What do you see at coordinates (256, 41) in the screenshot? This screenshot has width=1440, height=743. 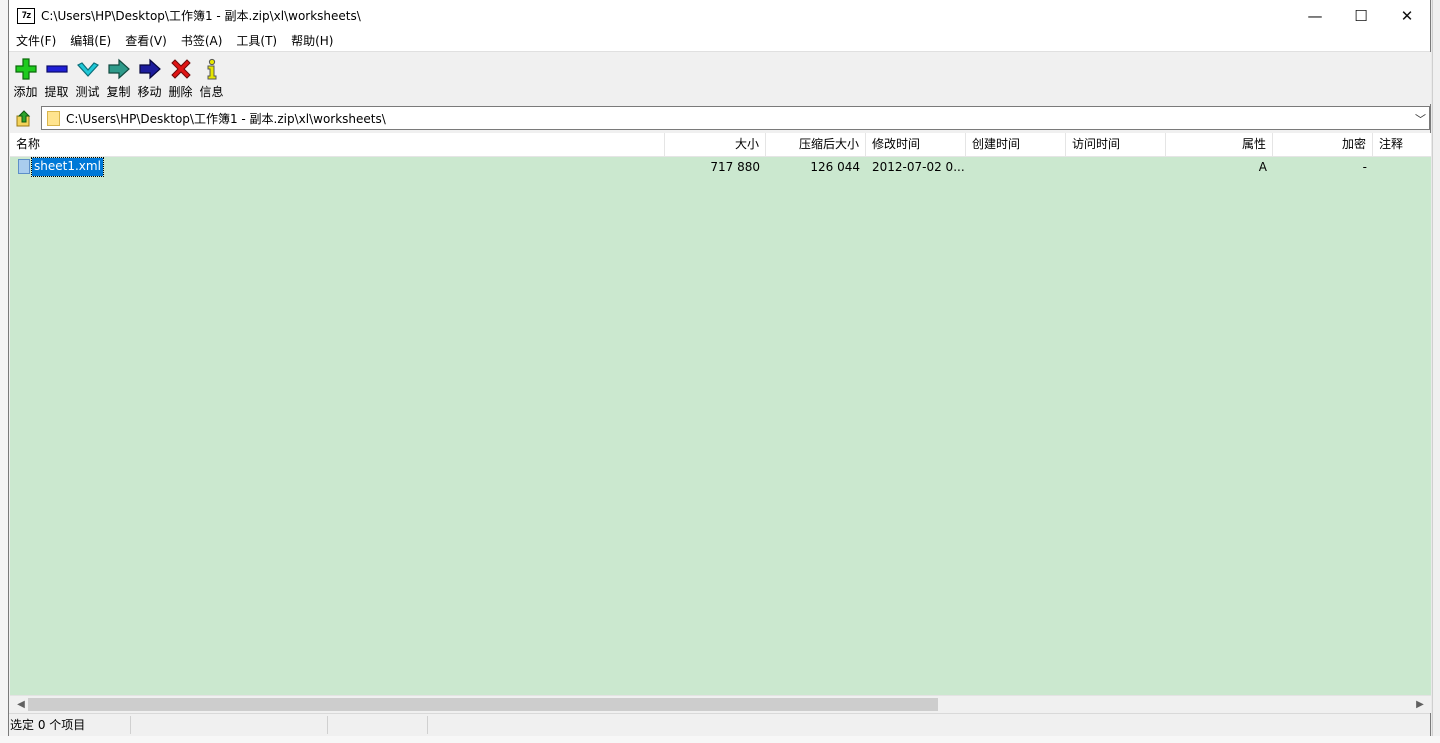 I see `menu-tools: 工具(T)` at bounding box center [256, 41].